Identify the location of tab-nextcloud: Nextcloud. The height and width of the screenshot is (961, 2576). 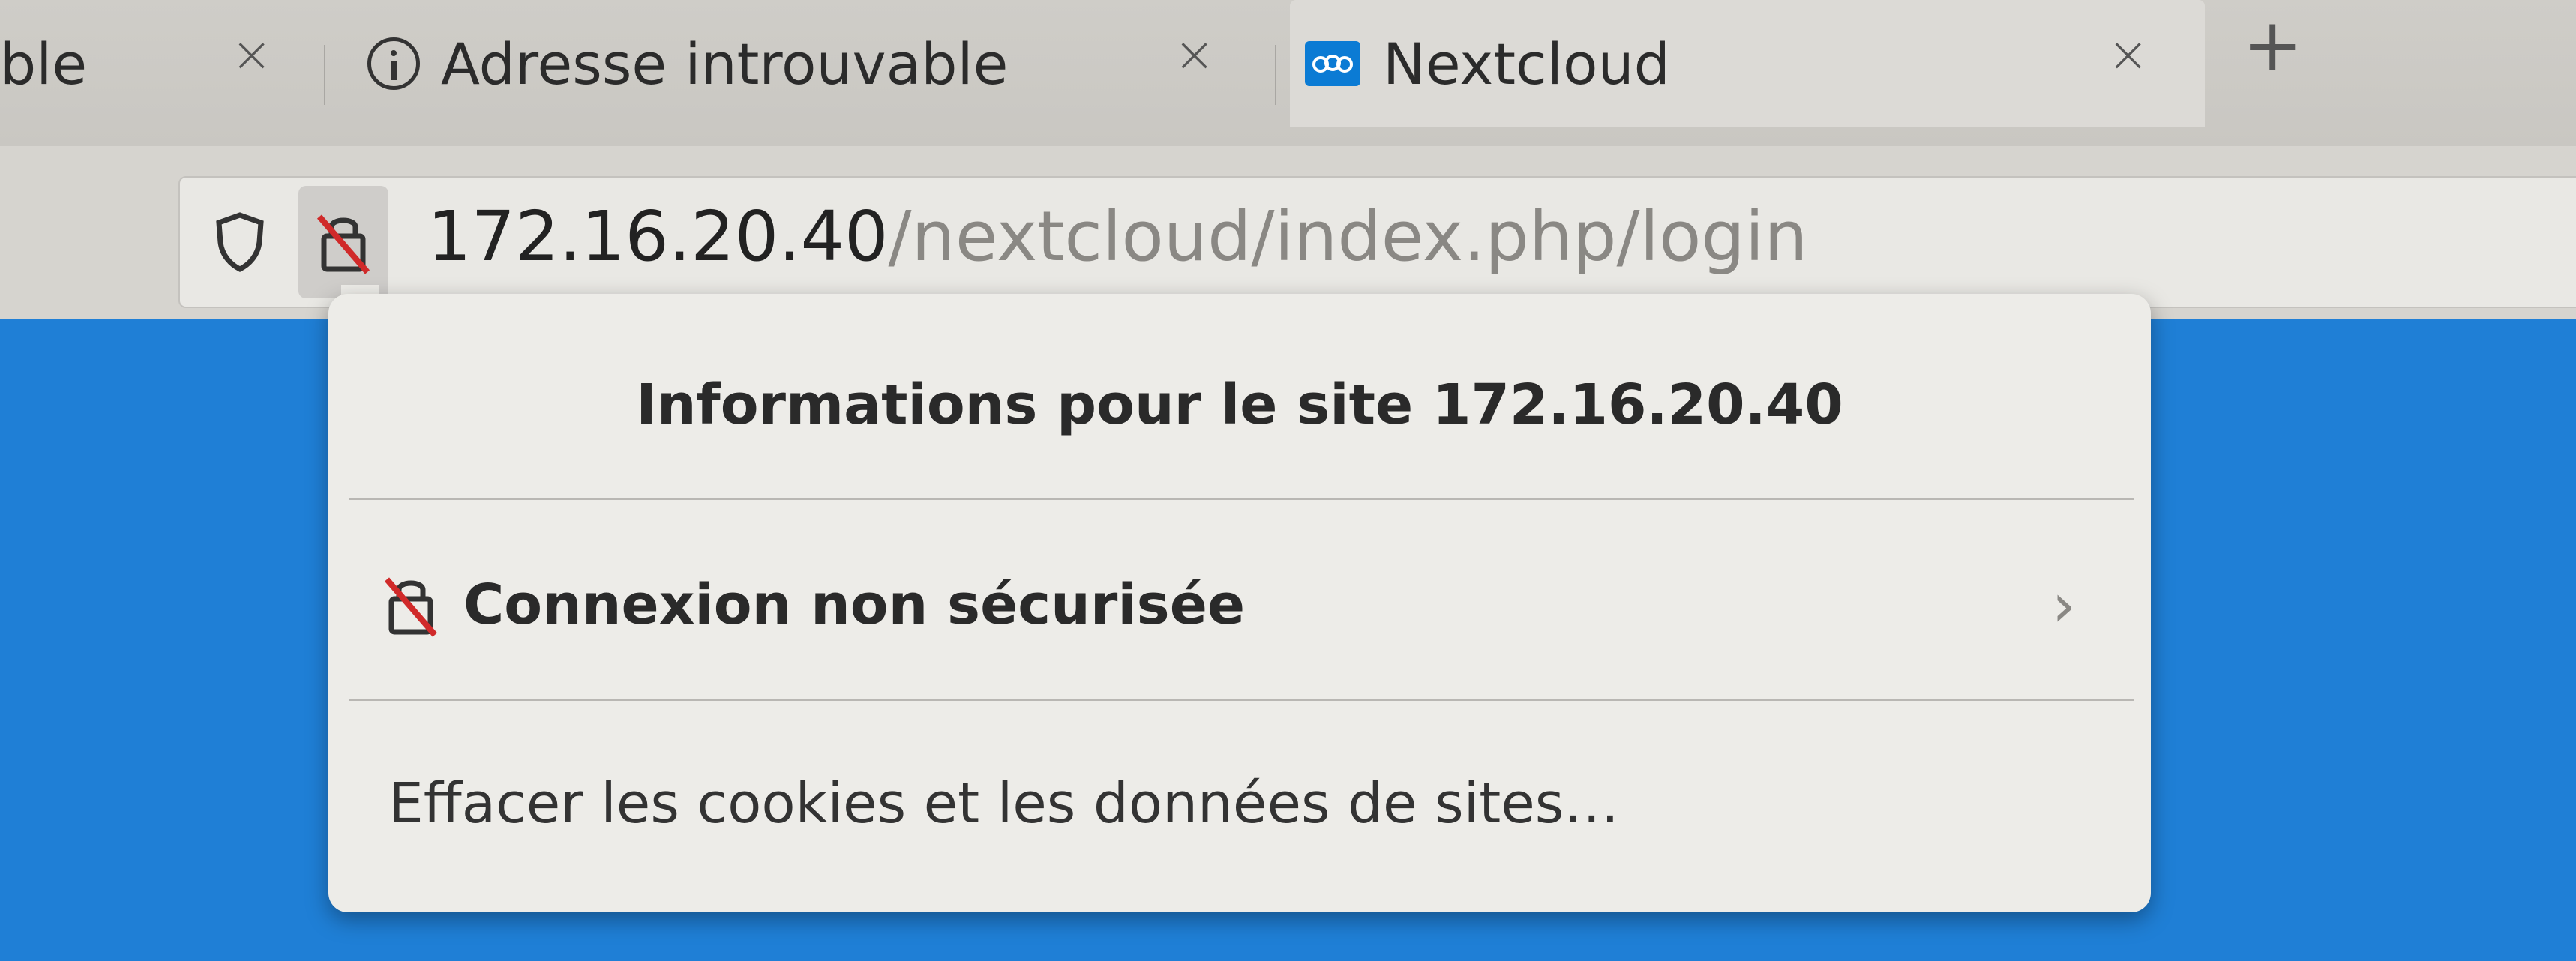
(1747, 63).